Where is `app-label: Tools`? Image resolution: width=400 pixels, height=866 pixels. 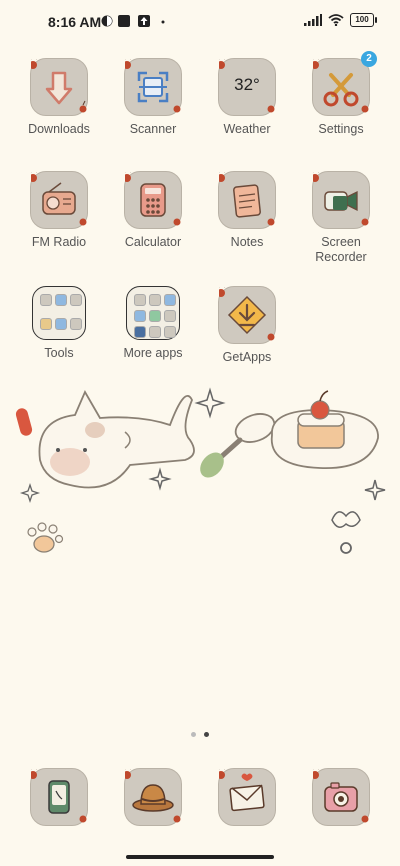 app-label: Tools is located at coordinates (59, 353).